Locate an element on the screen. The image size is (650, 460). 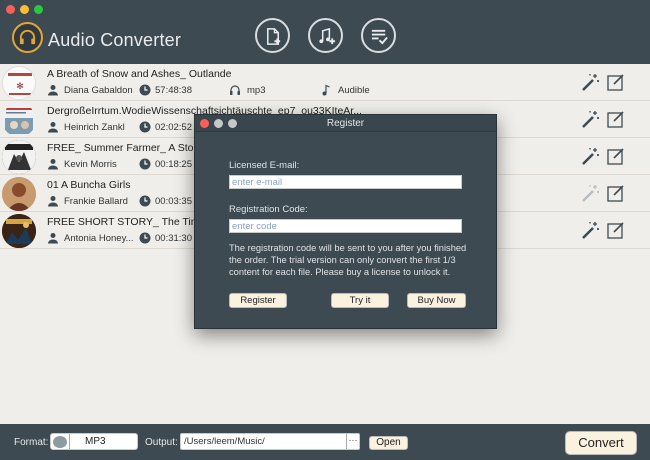
close-window-button is located at coordinates (10, 9).